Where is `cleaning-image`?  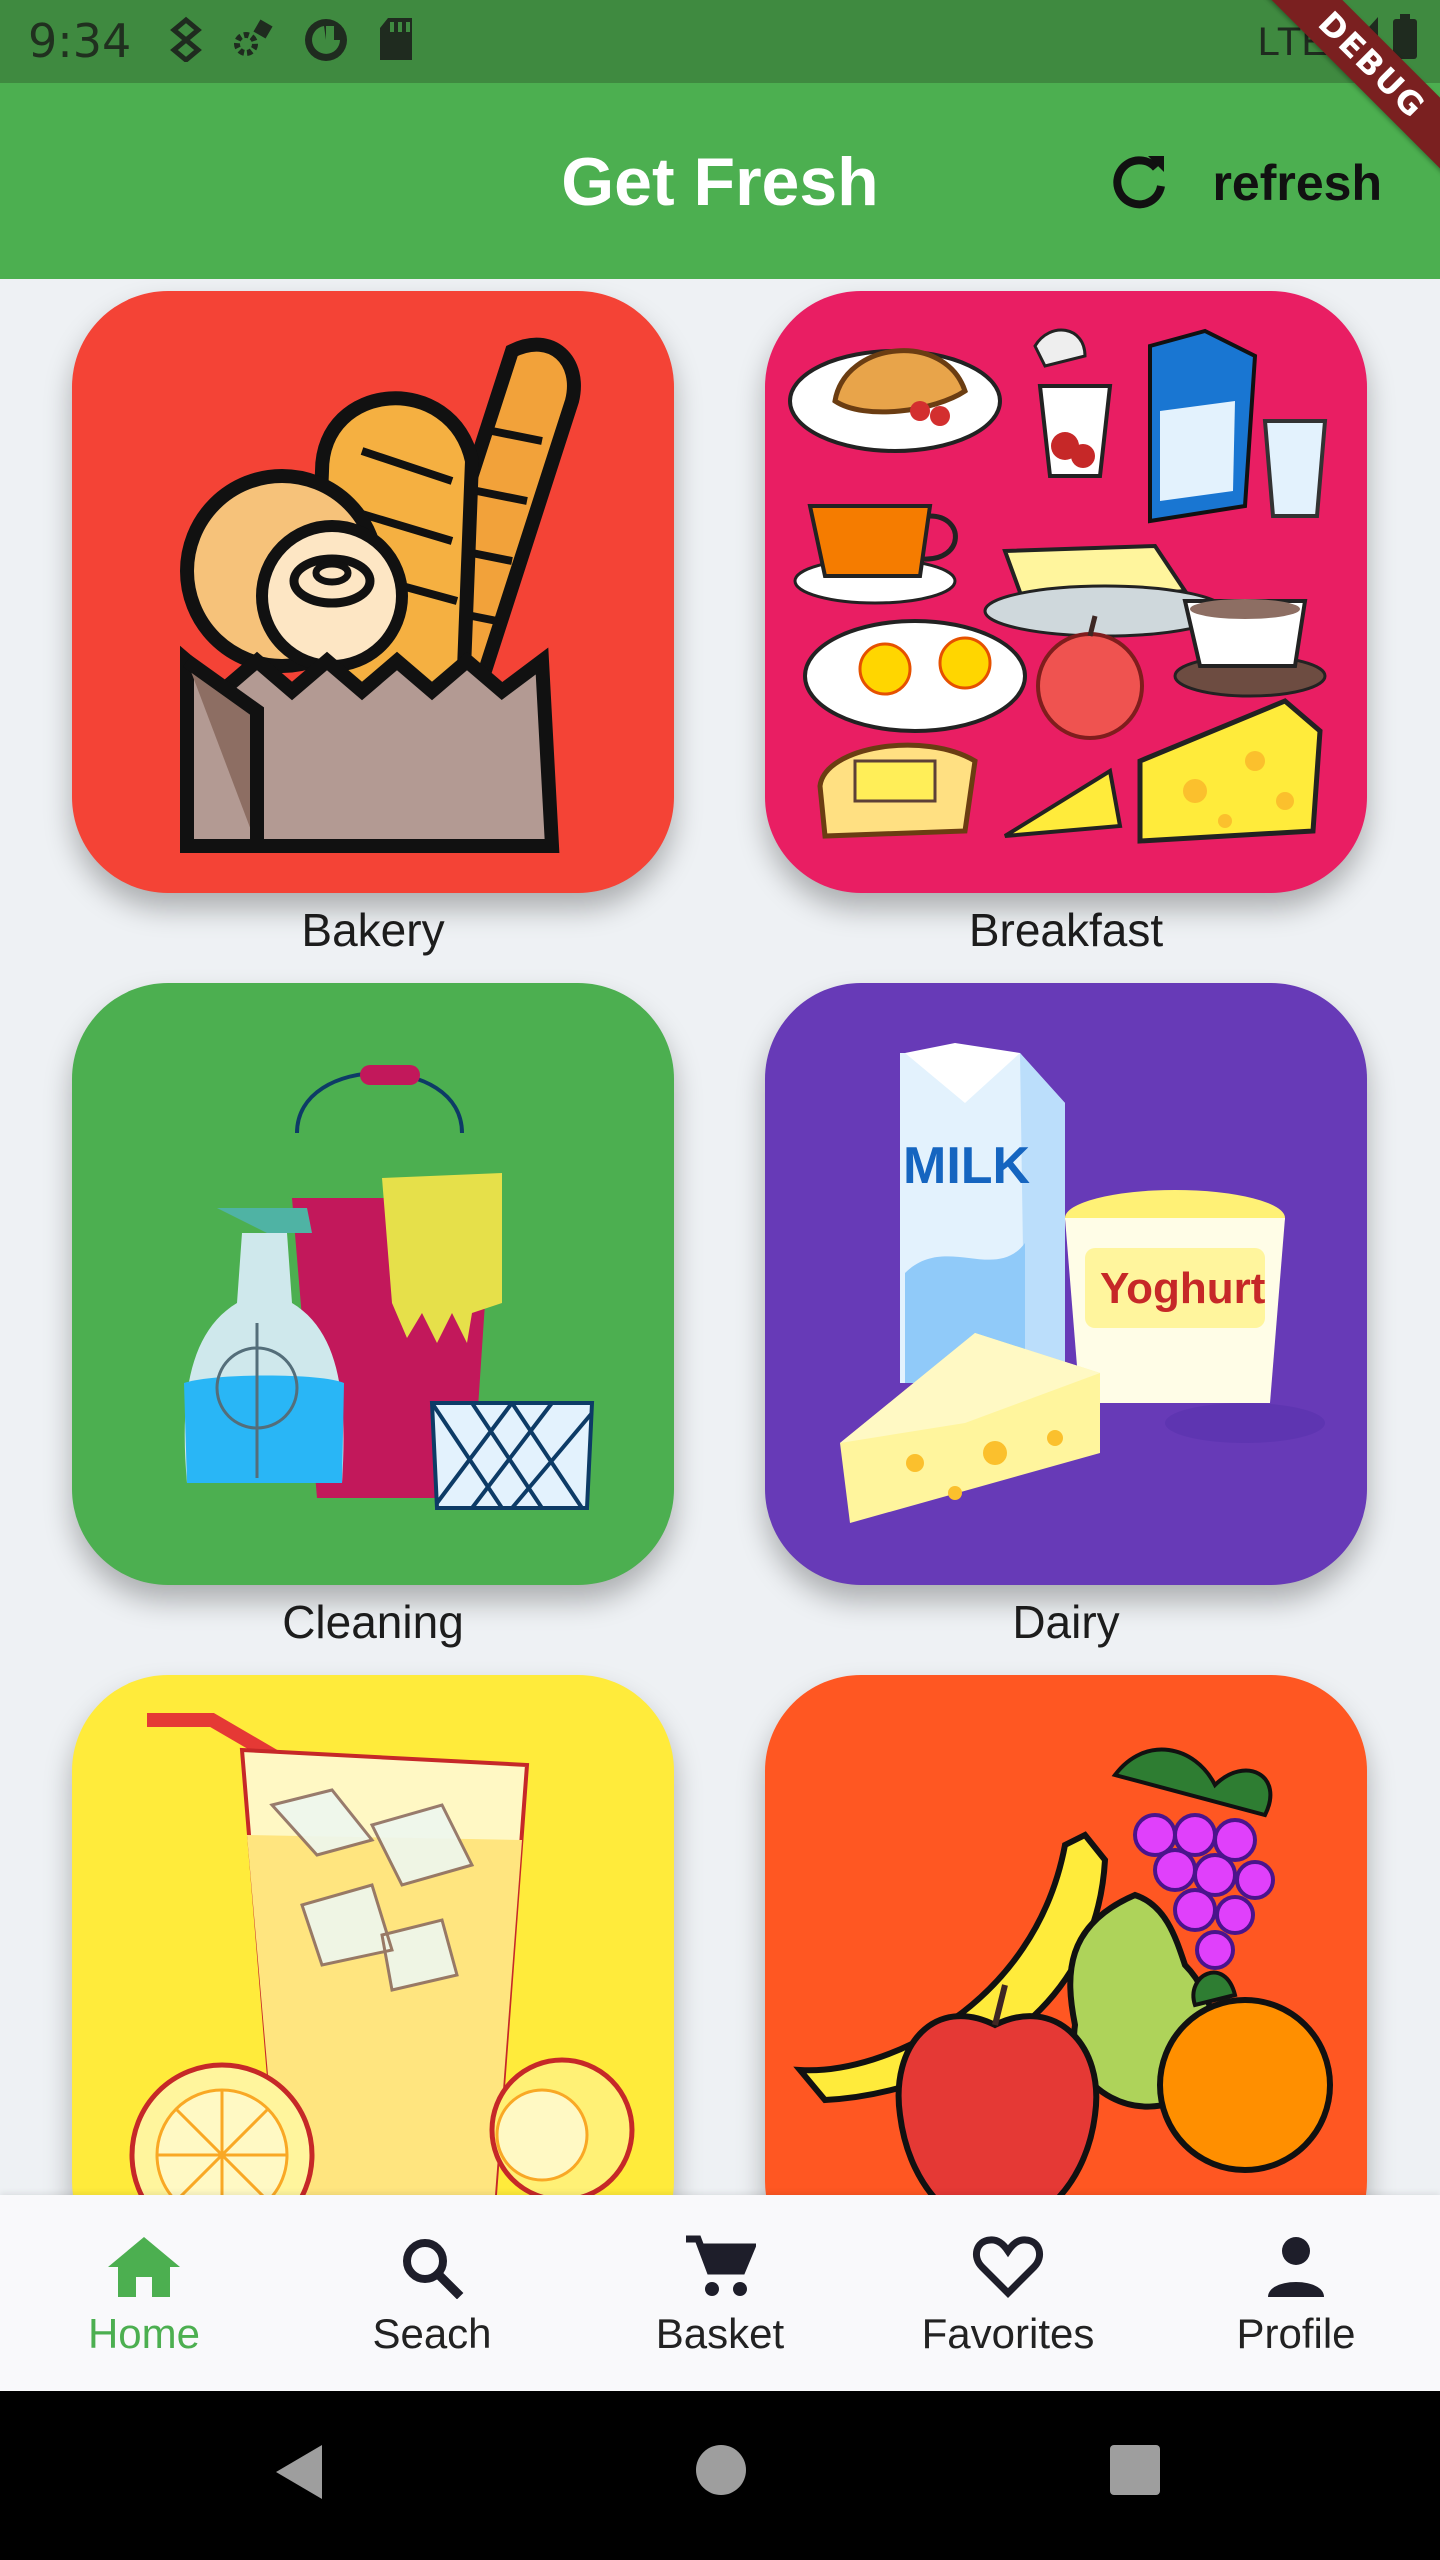
cleaning-image is located at coordinates (389, 1287).